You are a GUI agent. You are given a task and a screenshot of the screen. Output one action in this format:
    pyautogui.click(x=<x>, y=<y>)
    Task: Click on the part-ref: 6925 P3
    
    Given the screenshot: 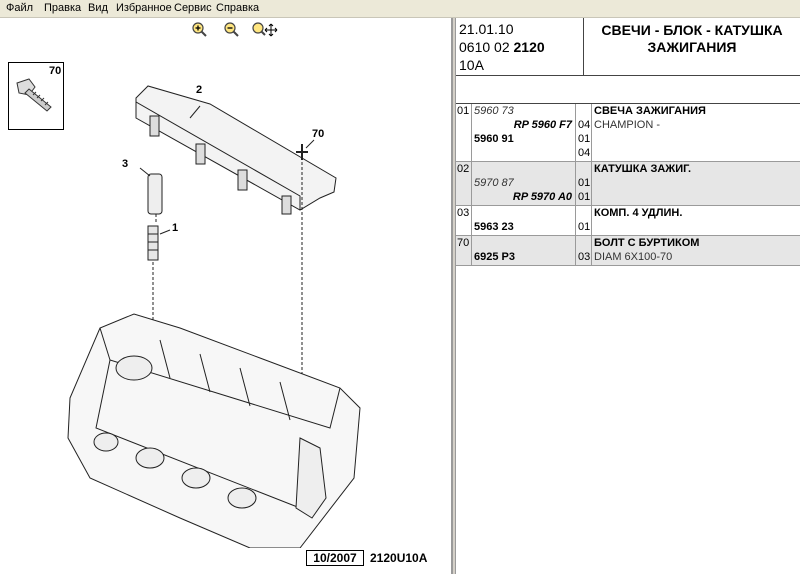 What is the action you would take?
    pyautogui.click(x=523, y=257)
    